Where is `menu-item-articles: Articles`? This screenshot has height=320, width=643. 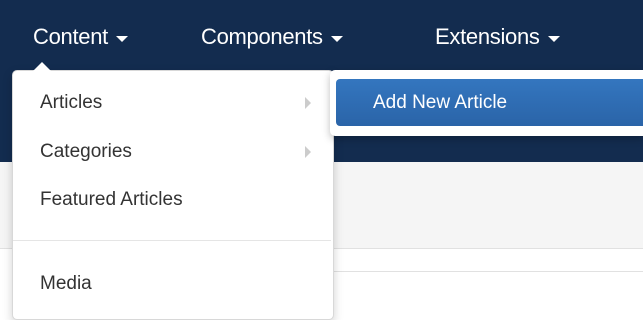
menu-item-articles: Articles is located at coordinates (71, 103).